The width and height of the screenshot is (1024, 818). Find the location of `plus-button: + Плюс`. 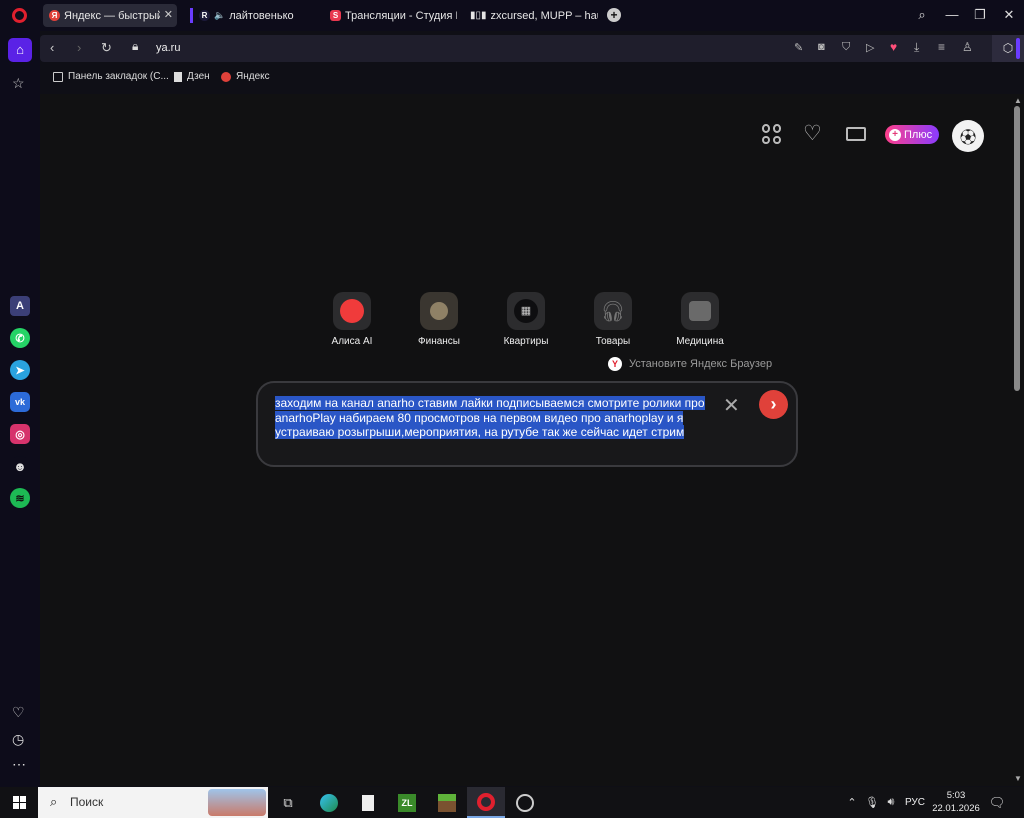

plus-button: + Плюс is located at coordinates (912, 134).